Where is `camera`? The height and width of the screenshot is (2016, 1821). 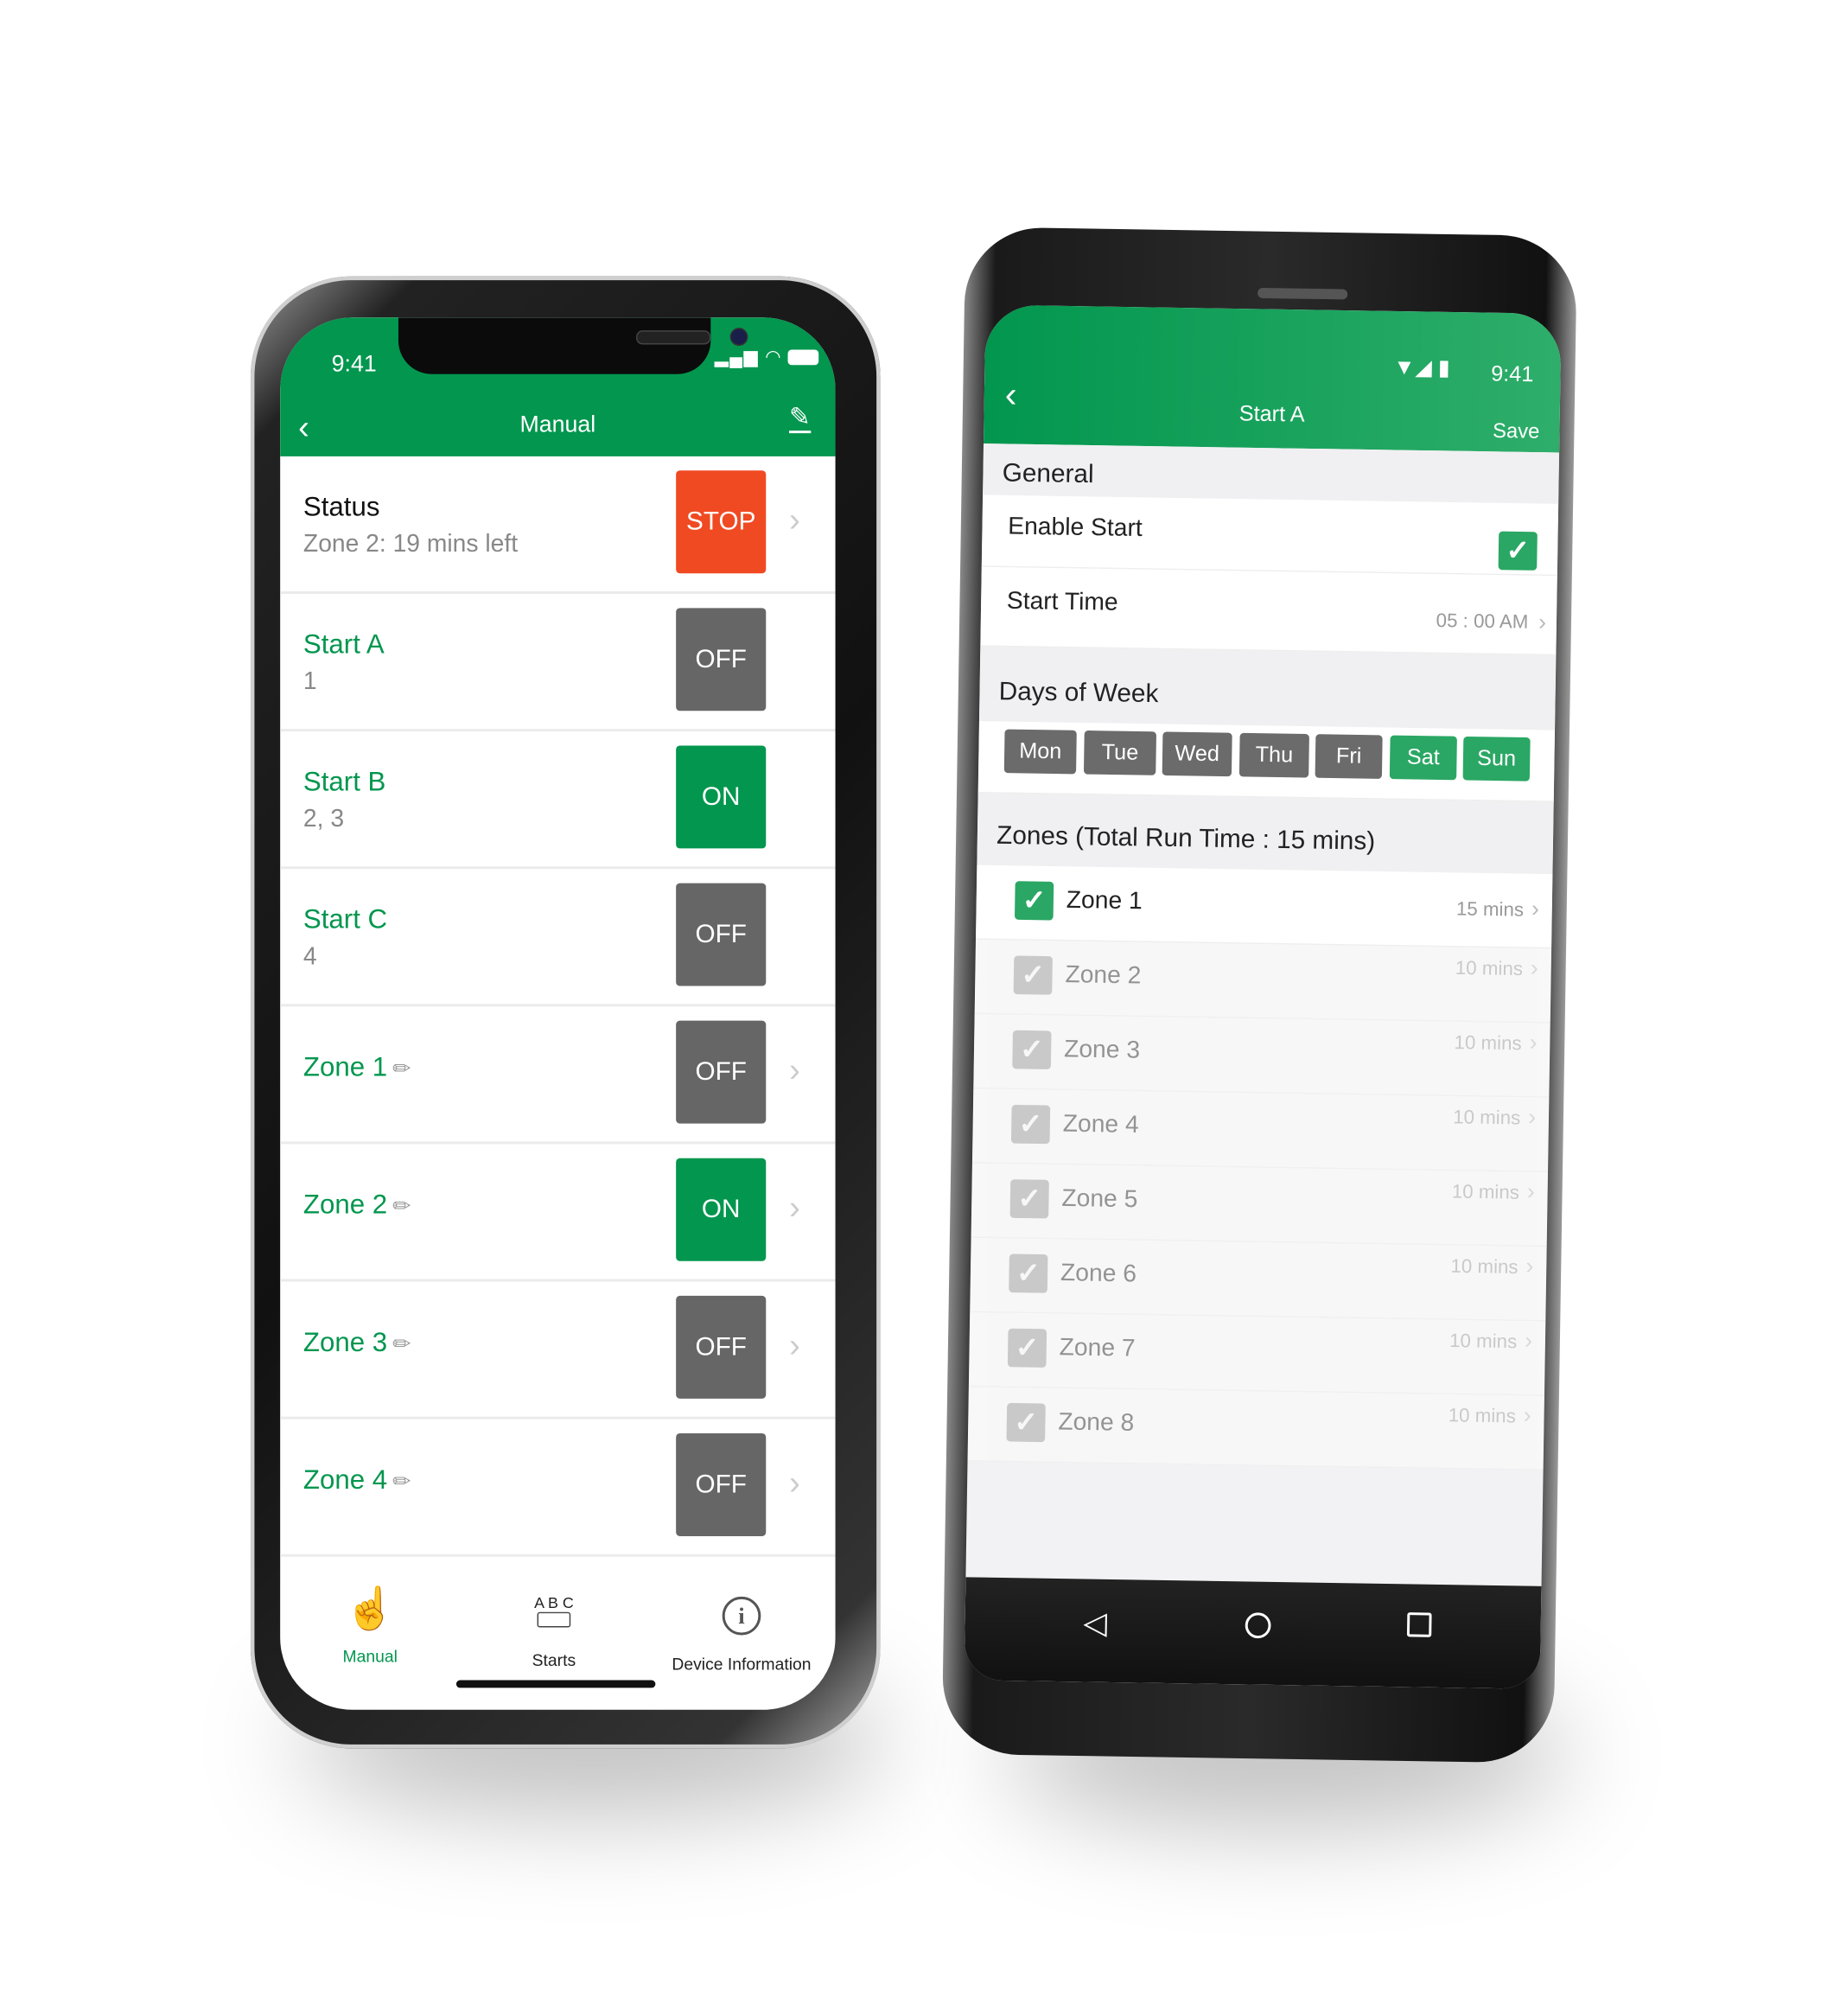
camera is located at coordinates (738, 338).